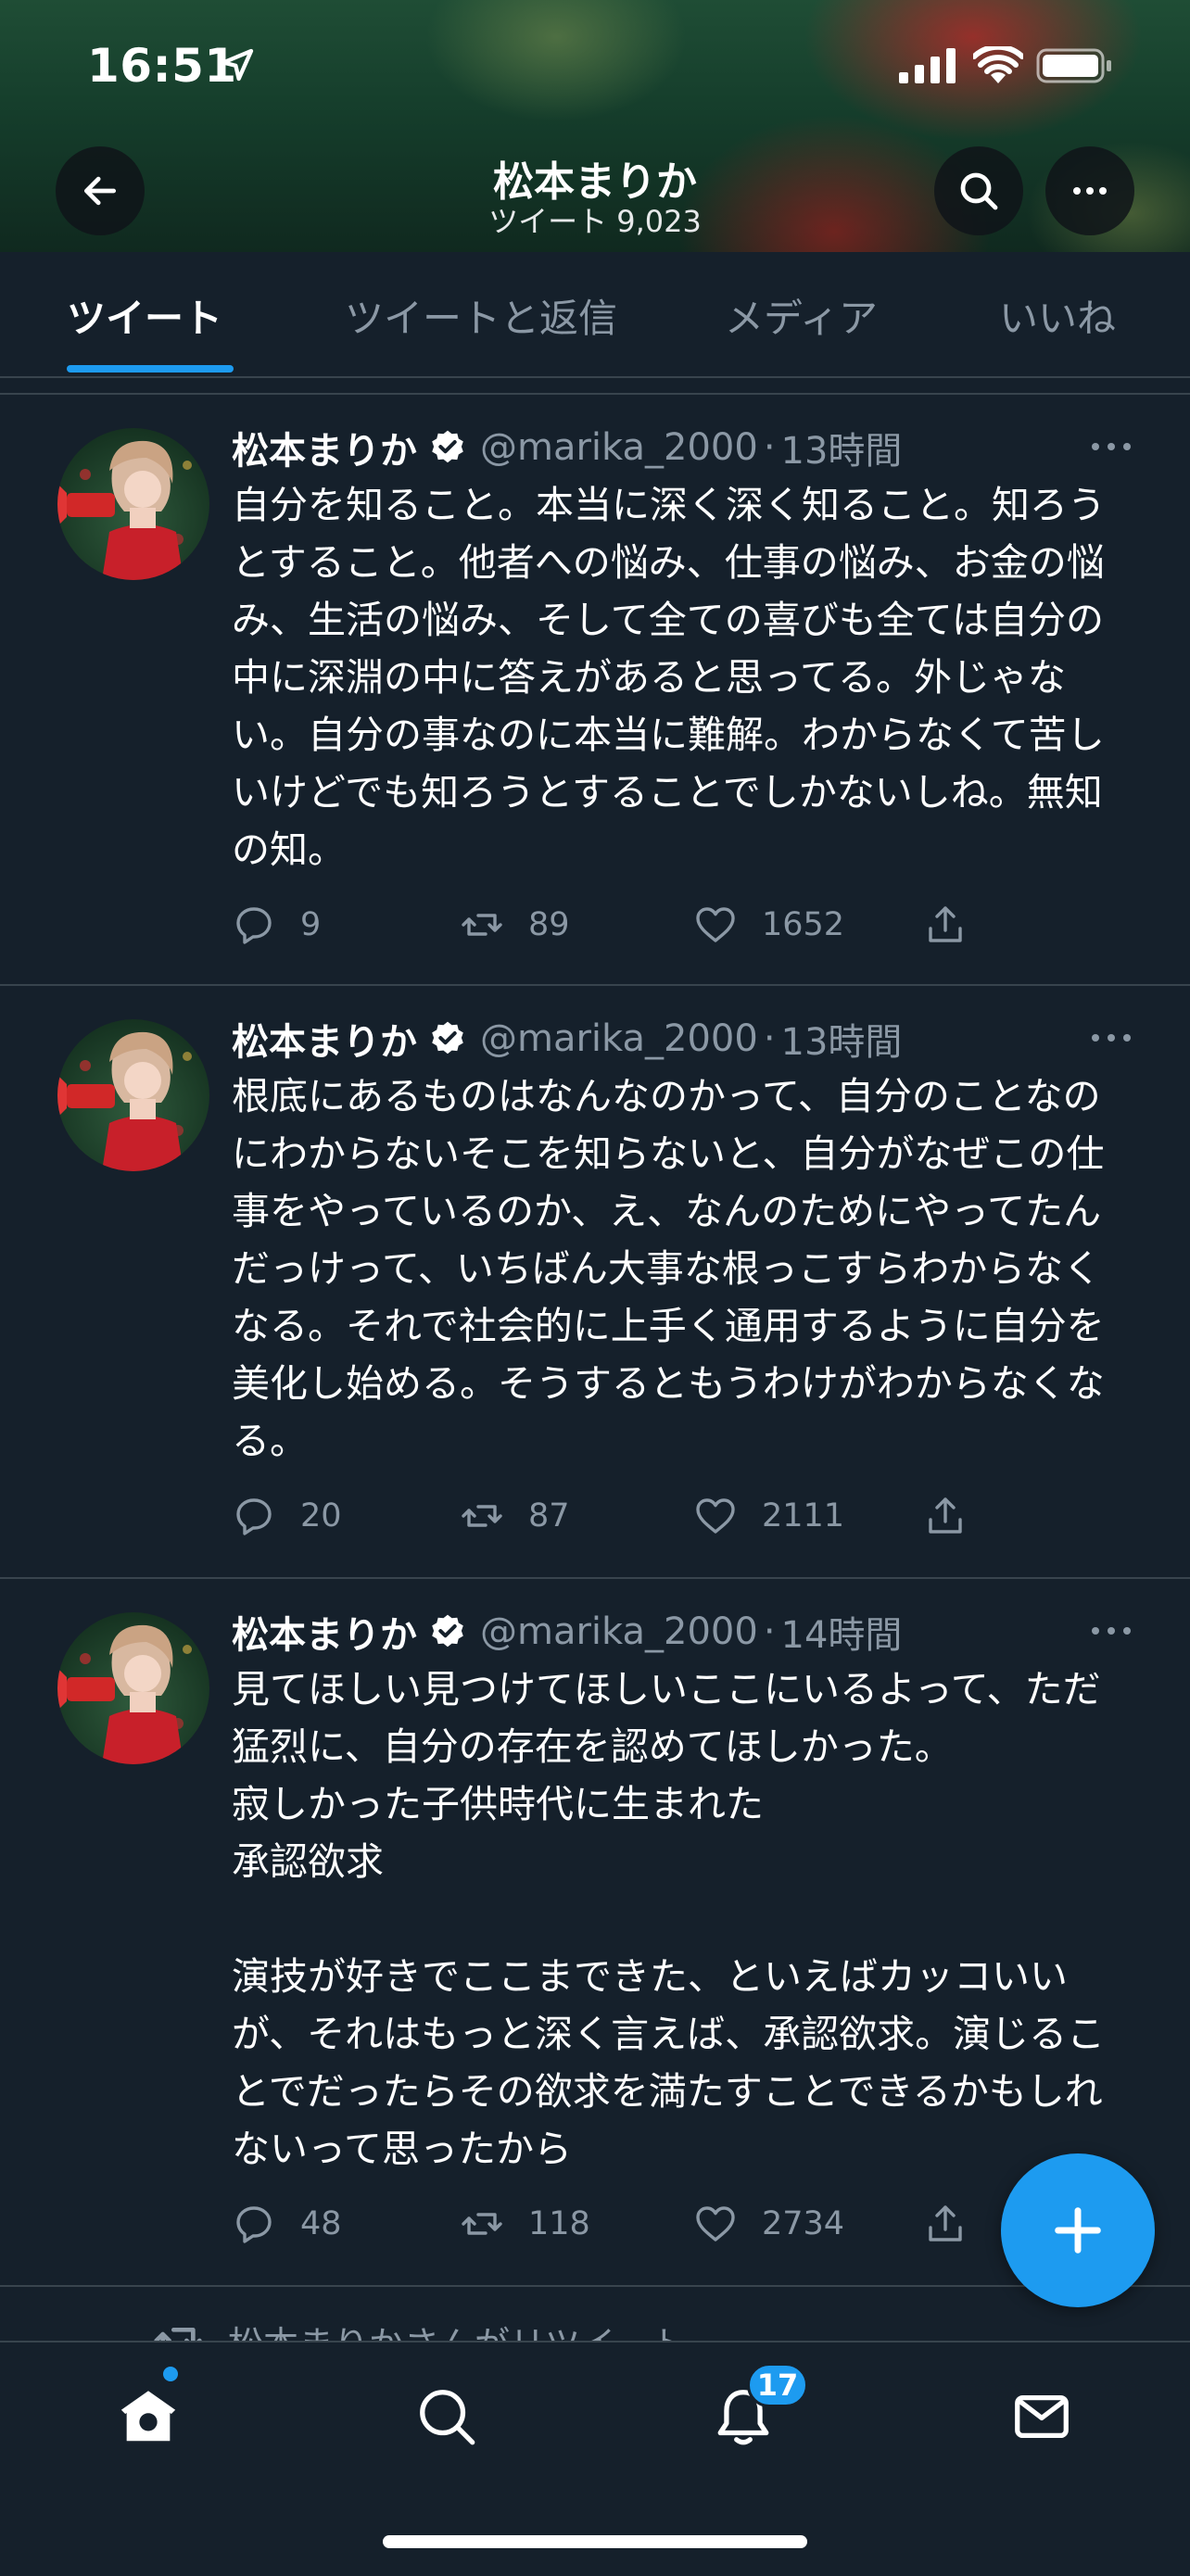 This screenshot has width=1190, height=2576. Describe the element at coordinates (515, 1516) in the screenshot. I see `retweet-button: 87` at that location.